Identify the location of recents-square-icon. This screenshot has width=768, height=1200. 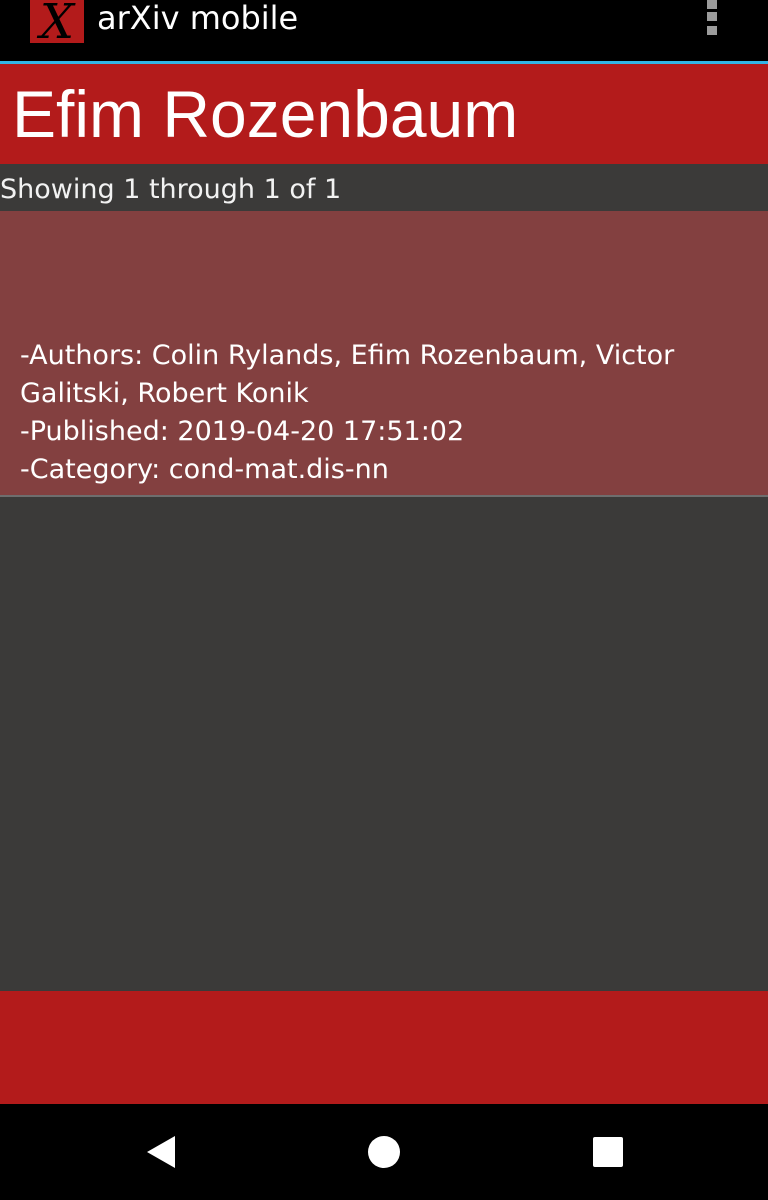
(608, 1152).